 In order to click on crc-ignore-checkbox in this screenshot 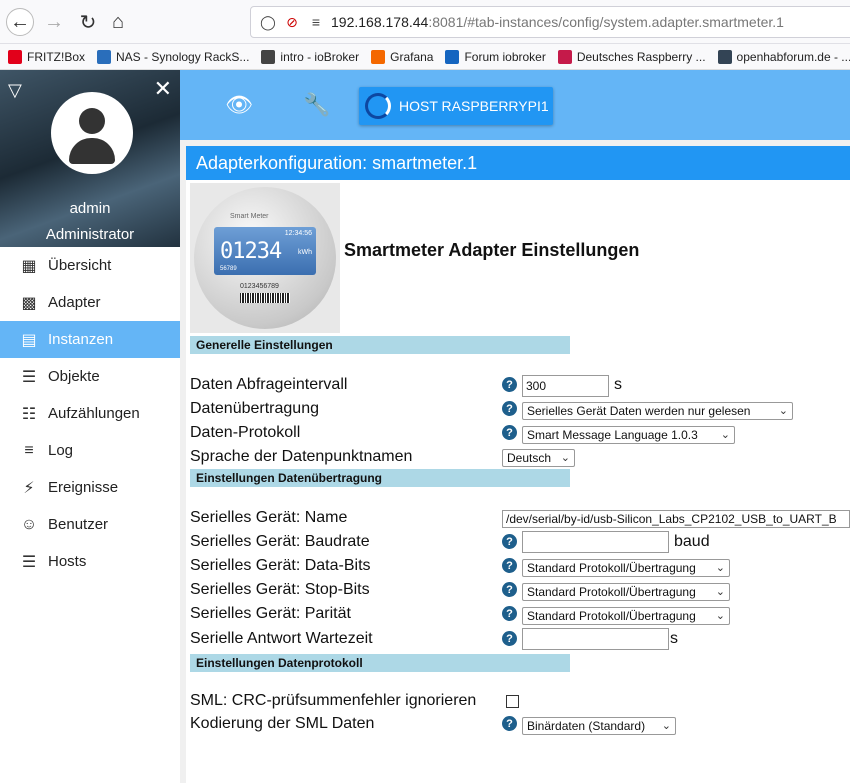, I will do `click(512, 701)`.